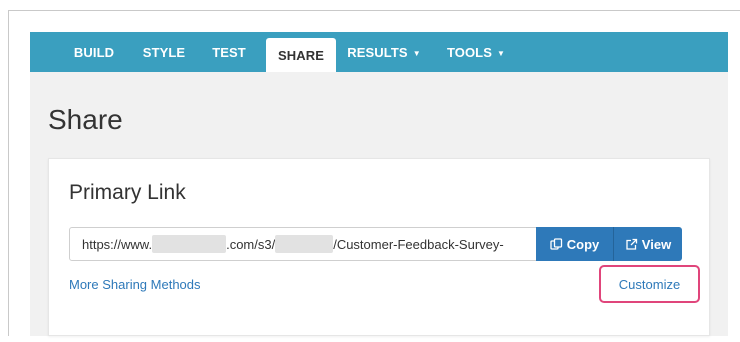  I want to click on tab-tools: TOOLS ▼, so click(476, 52).